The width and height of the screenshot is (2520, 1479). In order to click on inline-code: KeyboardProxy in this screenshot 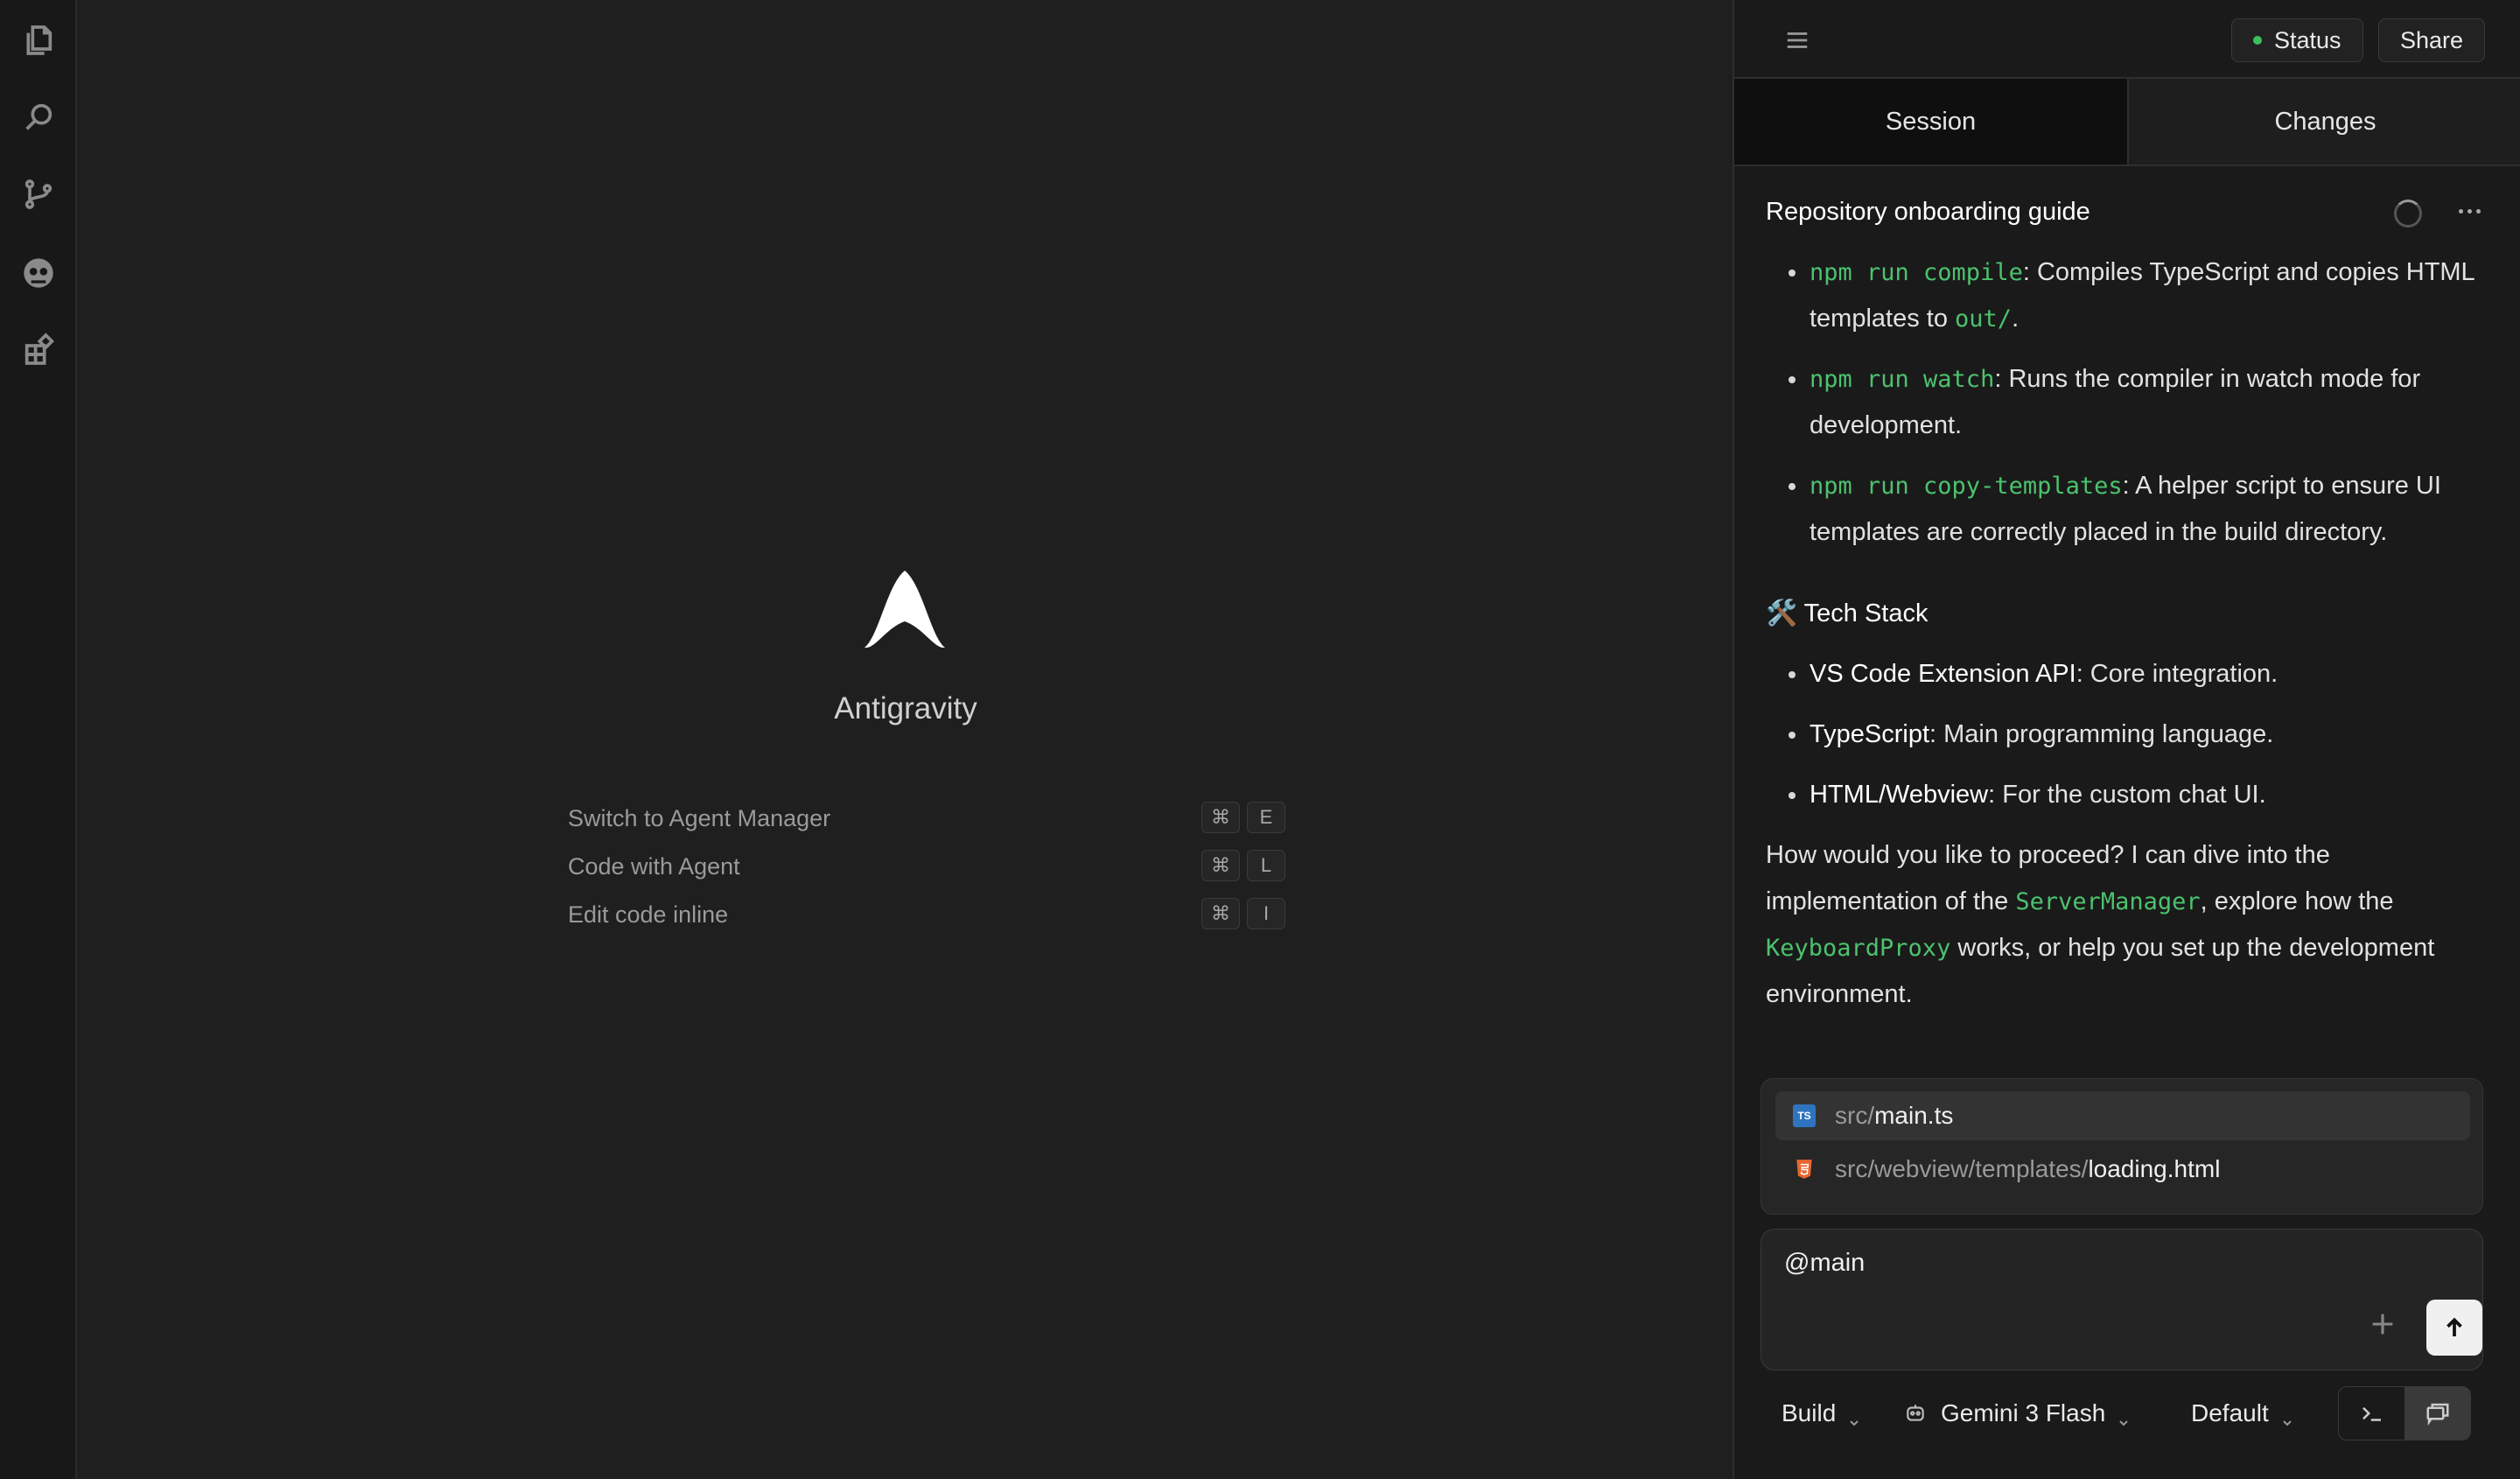, I will do `click(1858, 948)`.